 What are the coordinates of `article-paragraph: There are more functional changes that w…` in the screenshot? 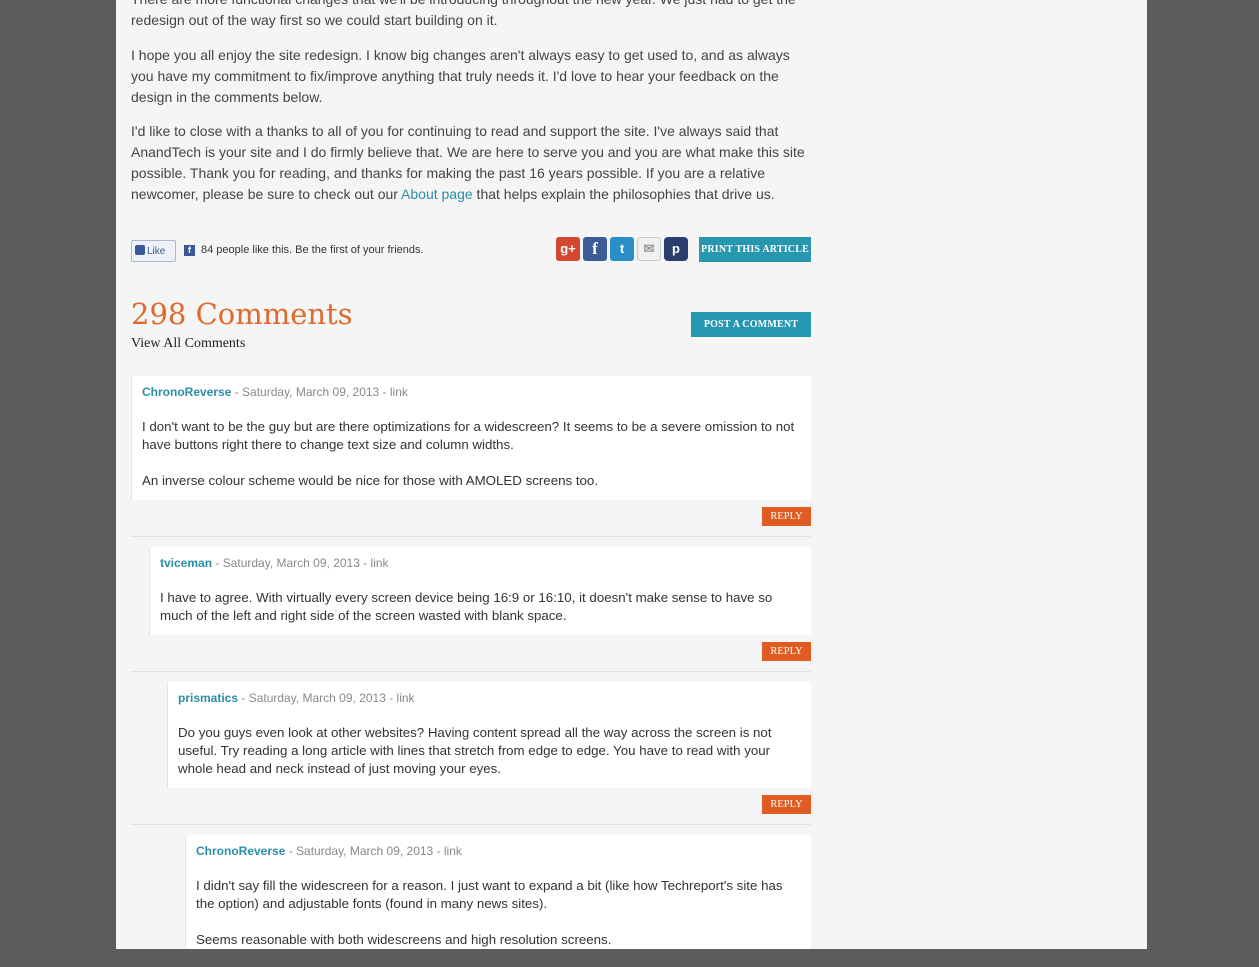 It's located at (463, 14).